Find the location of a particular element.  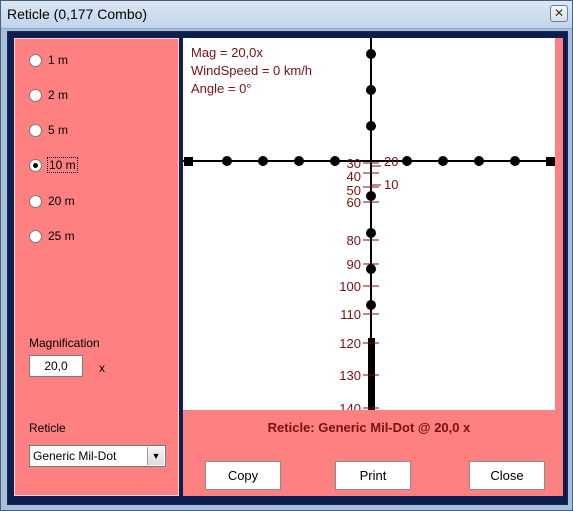

window-close-button: ✕ is located at coordinates (559, 13).